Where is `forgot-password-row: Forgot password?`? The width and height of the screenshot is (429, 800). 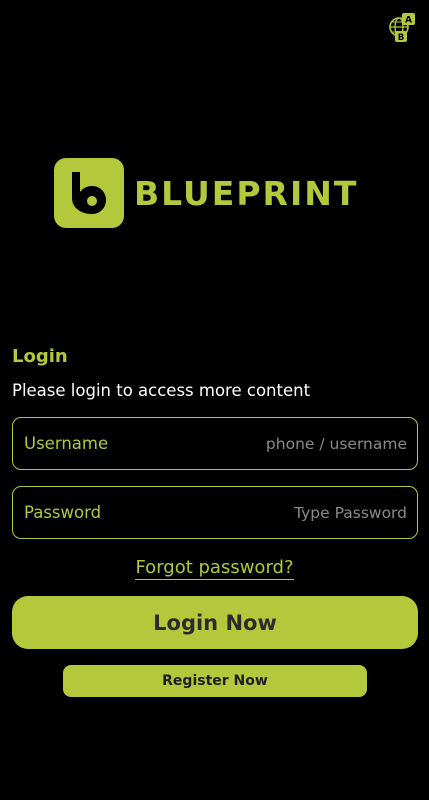 forgot-password-row: Forgot password? is located at coordinates (214, 568).